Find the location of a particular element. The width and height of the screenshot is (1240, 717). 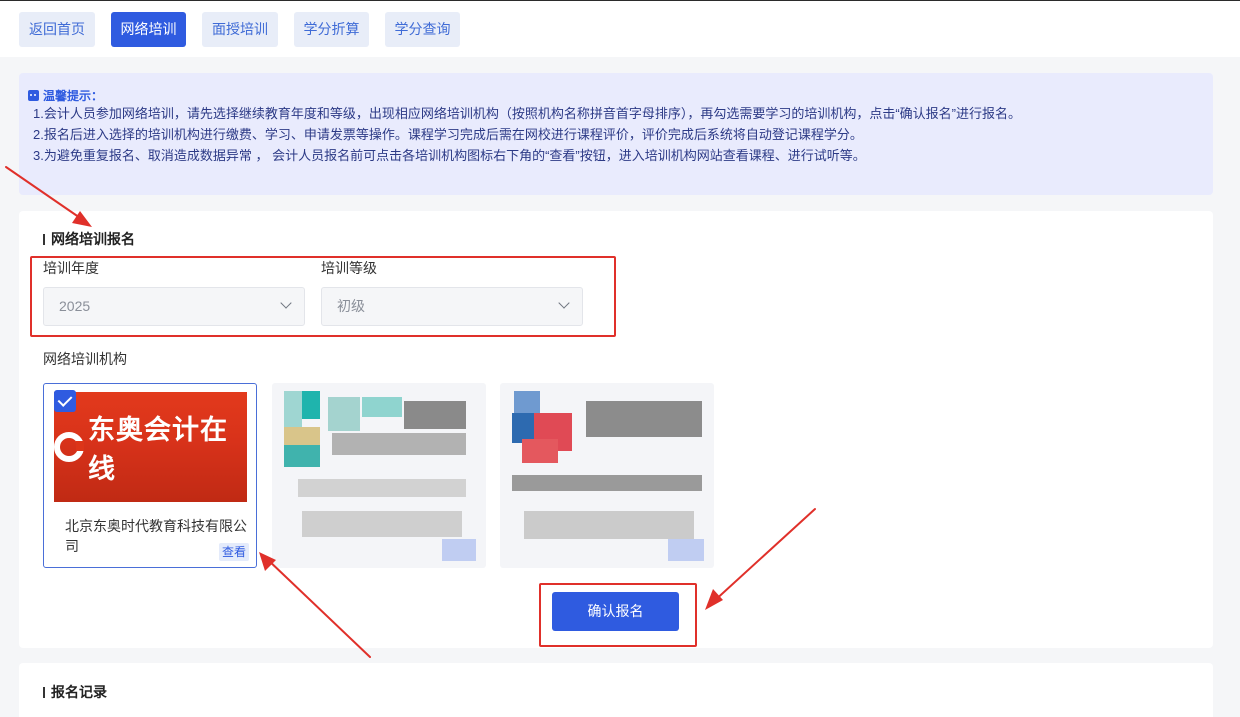

org-logo: 东奥会计在线 is located at coordinates (150, 447).